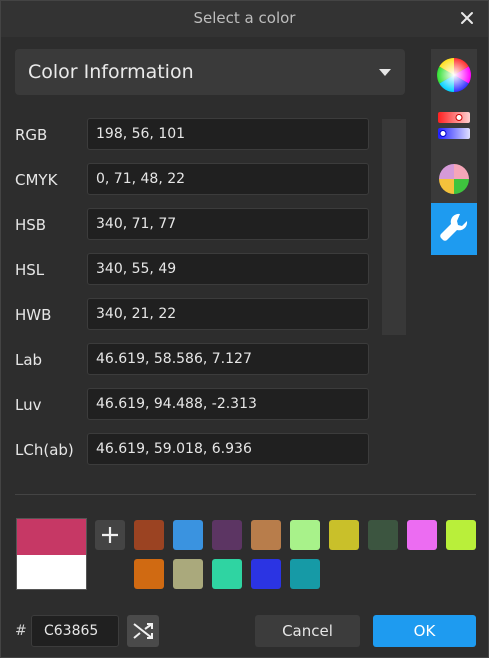 Image resolution: width=489 pixels, height=658 pixels. Describe the element at coordinates (228, 314) in the screenshot. I see `hwb-field: 340, 21, 22` at that location.